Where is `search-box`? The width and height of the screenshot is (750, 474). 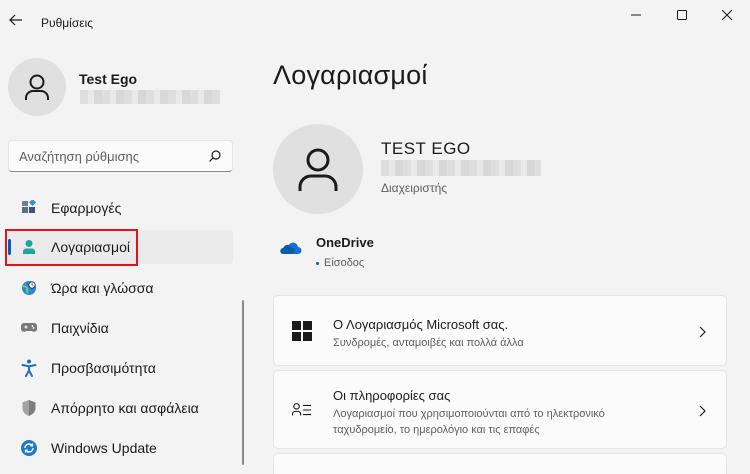
search-box is located at coordinates (120, 156).